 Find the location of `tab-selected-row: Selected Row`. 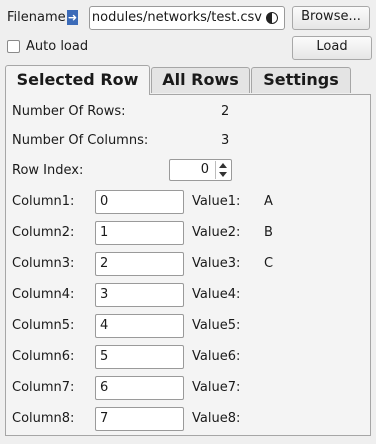

tab-selected-row: Selected Row is located at coordinates (77, 80).